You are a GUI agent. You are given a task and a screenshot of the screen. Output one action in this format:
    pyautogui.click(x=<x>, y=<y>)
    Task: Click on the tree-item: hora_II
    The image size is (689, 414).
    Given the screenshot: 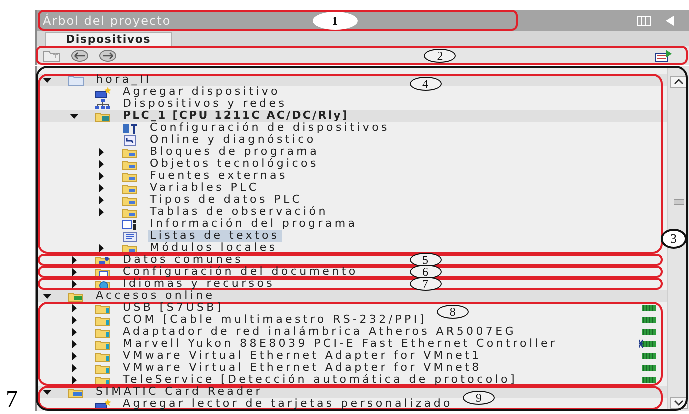 What is the action you would take?
    pyautogui.click(x=124, y=80)
    